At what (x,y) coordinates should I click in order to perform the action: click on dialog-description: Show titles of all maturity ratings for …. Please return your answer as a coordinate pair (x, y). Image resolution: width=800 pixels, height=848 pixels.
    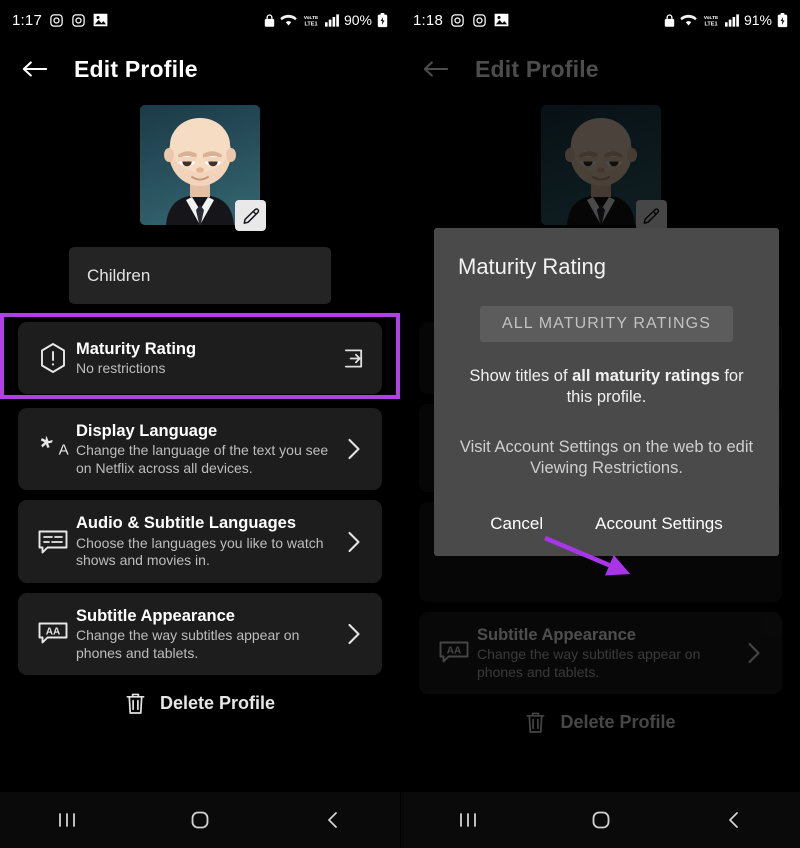
    Looking at the image, I should click on (606, 387).